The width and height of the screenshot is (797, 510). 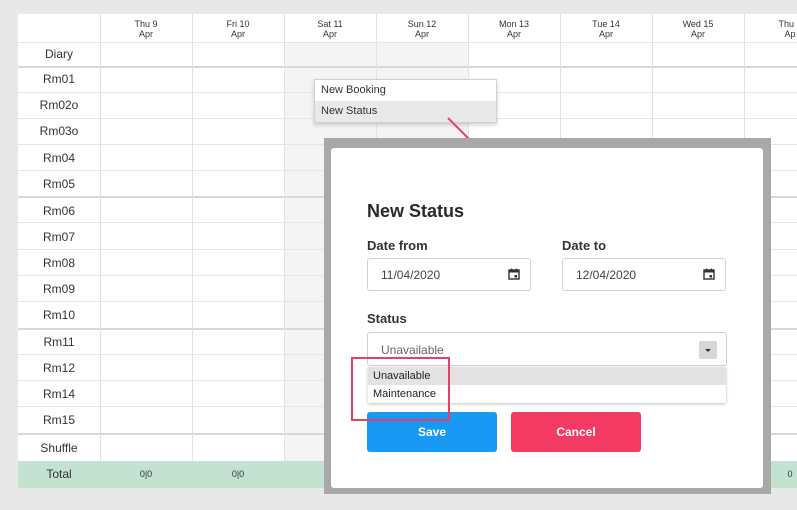 What do you see at coordinates (584, 245) in the screenshot?
I see `date-to-label: Date to` at bounding box center [584, 245].